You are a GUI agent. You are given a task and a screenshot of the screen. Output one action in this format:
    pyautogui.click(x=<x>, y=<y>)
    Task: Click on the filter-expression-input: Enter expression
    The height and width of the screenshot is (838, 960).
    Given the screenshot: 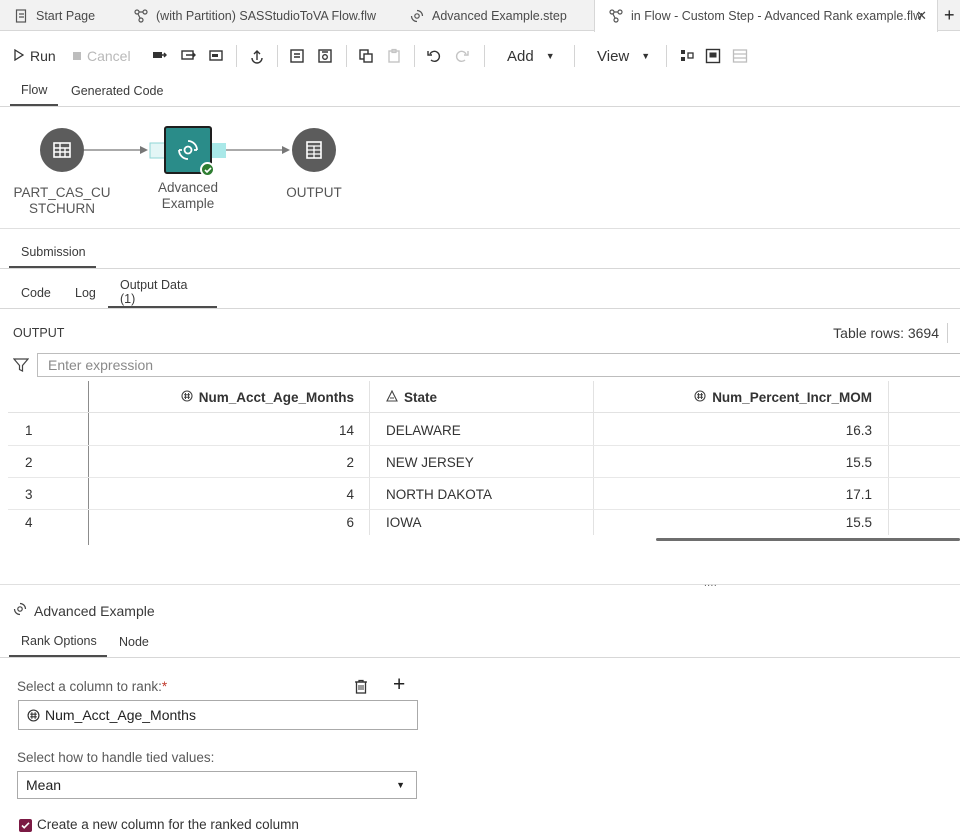 What is the action you would take?
    pyautogui.click(x=498, y=365)
    